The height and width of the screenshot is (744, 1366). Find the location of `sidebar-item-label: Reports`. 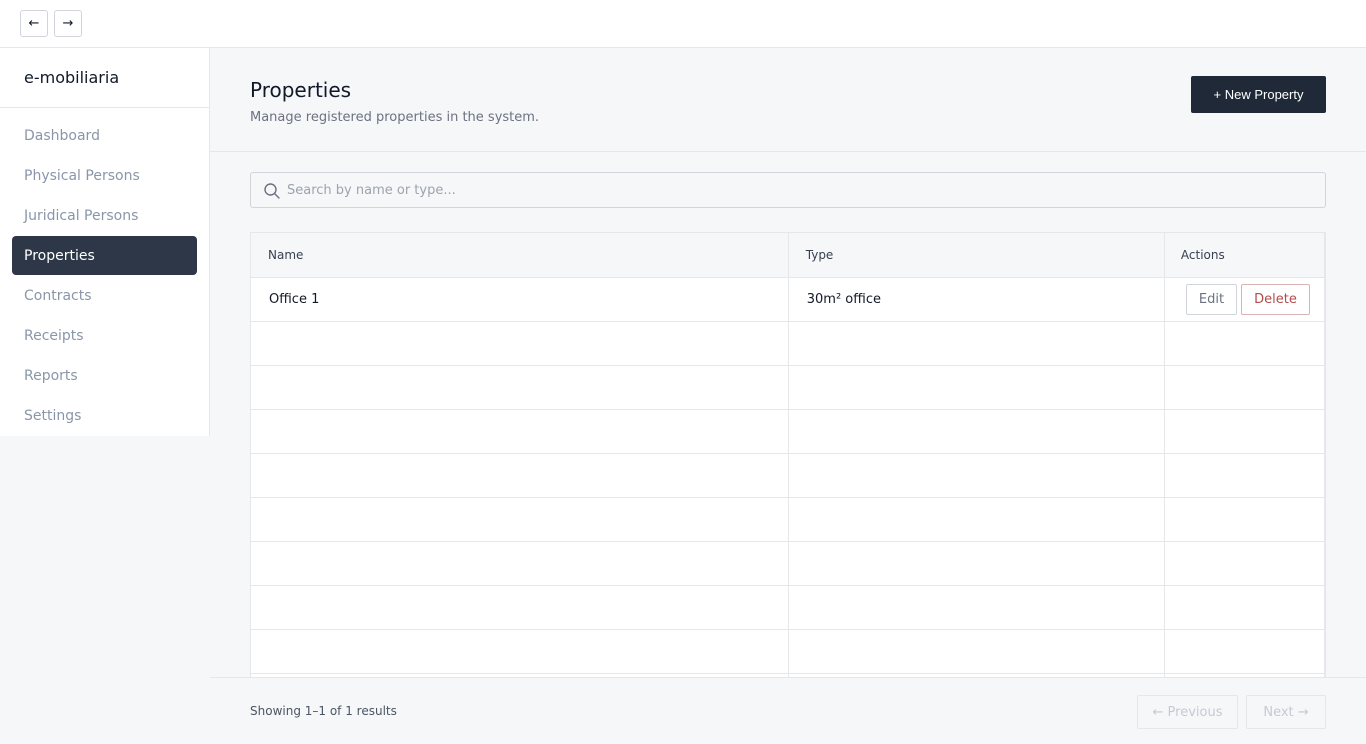

sidebar-item-label: Reports is located at coordinates (51, 375).